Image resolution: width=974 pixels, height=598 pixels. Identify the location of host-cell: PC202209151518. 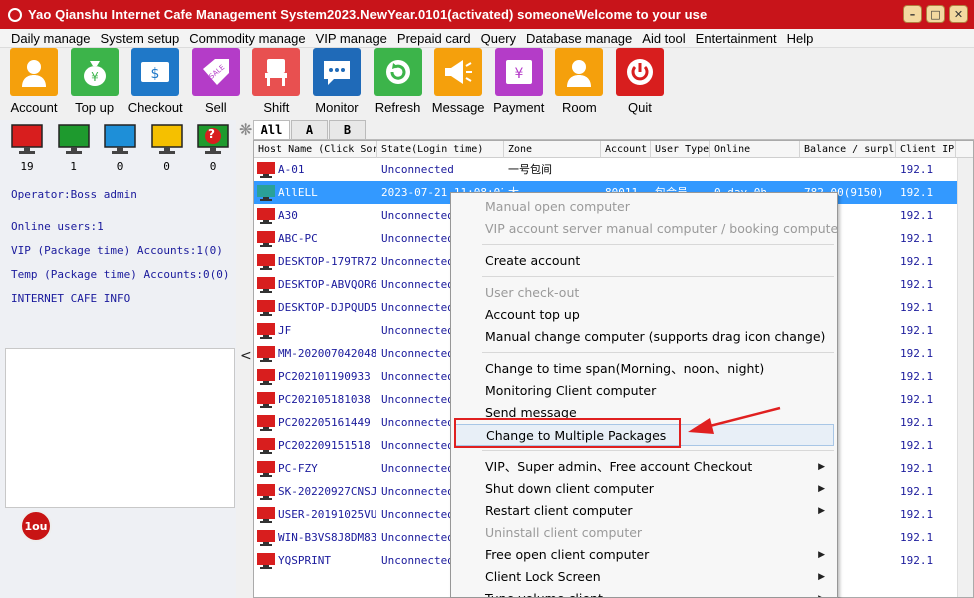
(315, 445).